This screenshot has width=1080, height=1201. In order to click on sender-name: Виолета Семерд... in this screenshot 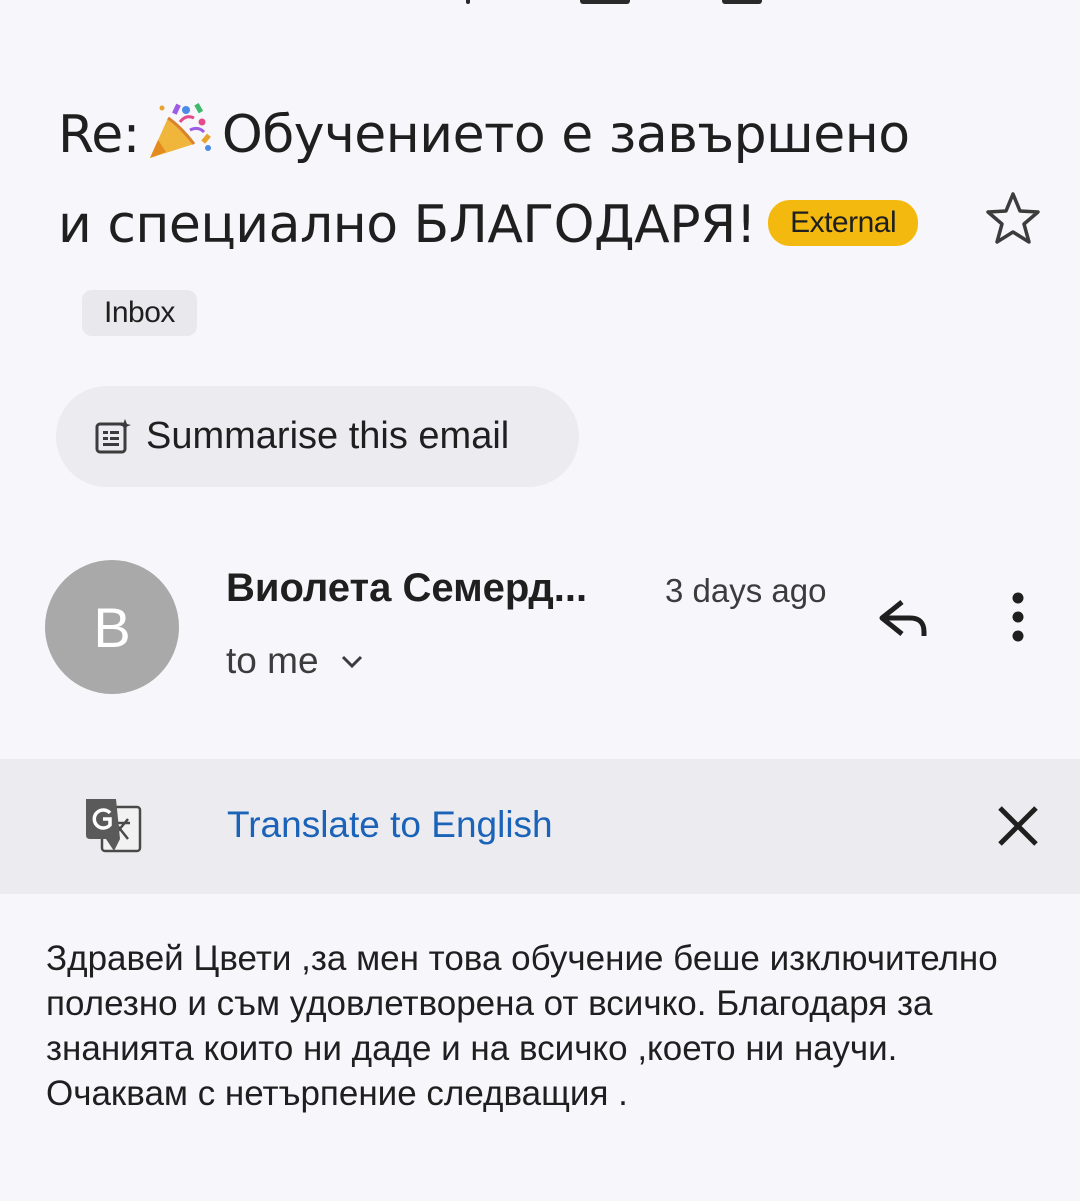, I will do `click(406, 588)`.